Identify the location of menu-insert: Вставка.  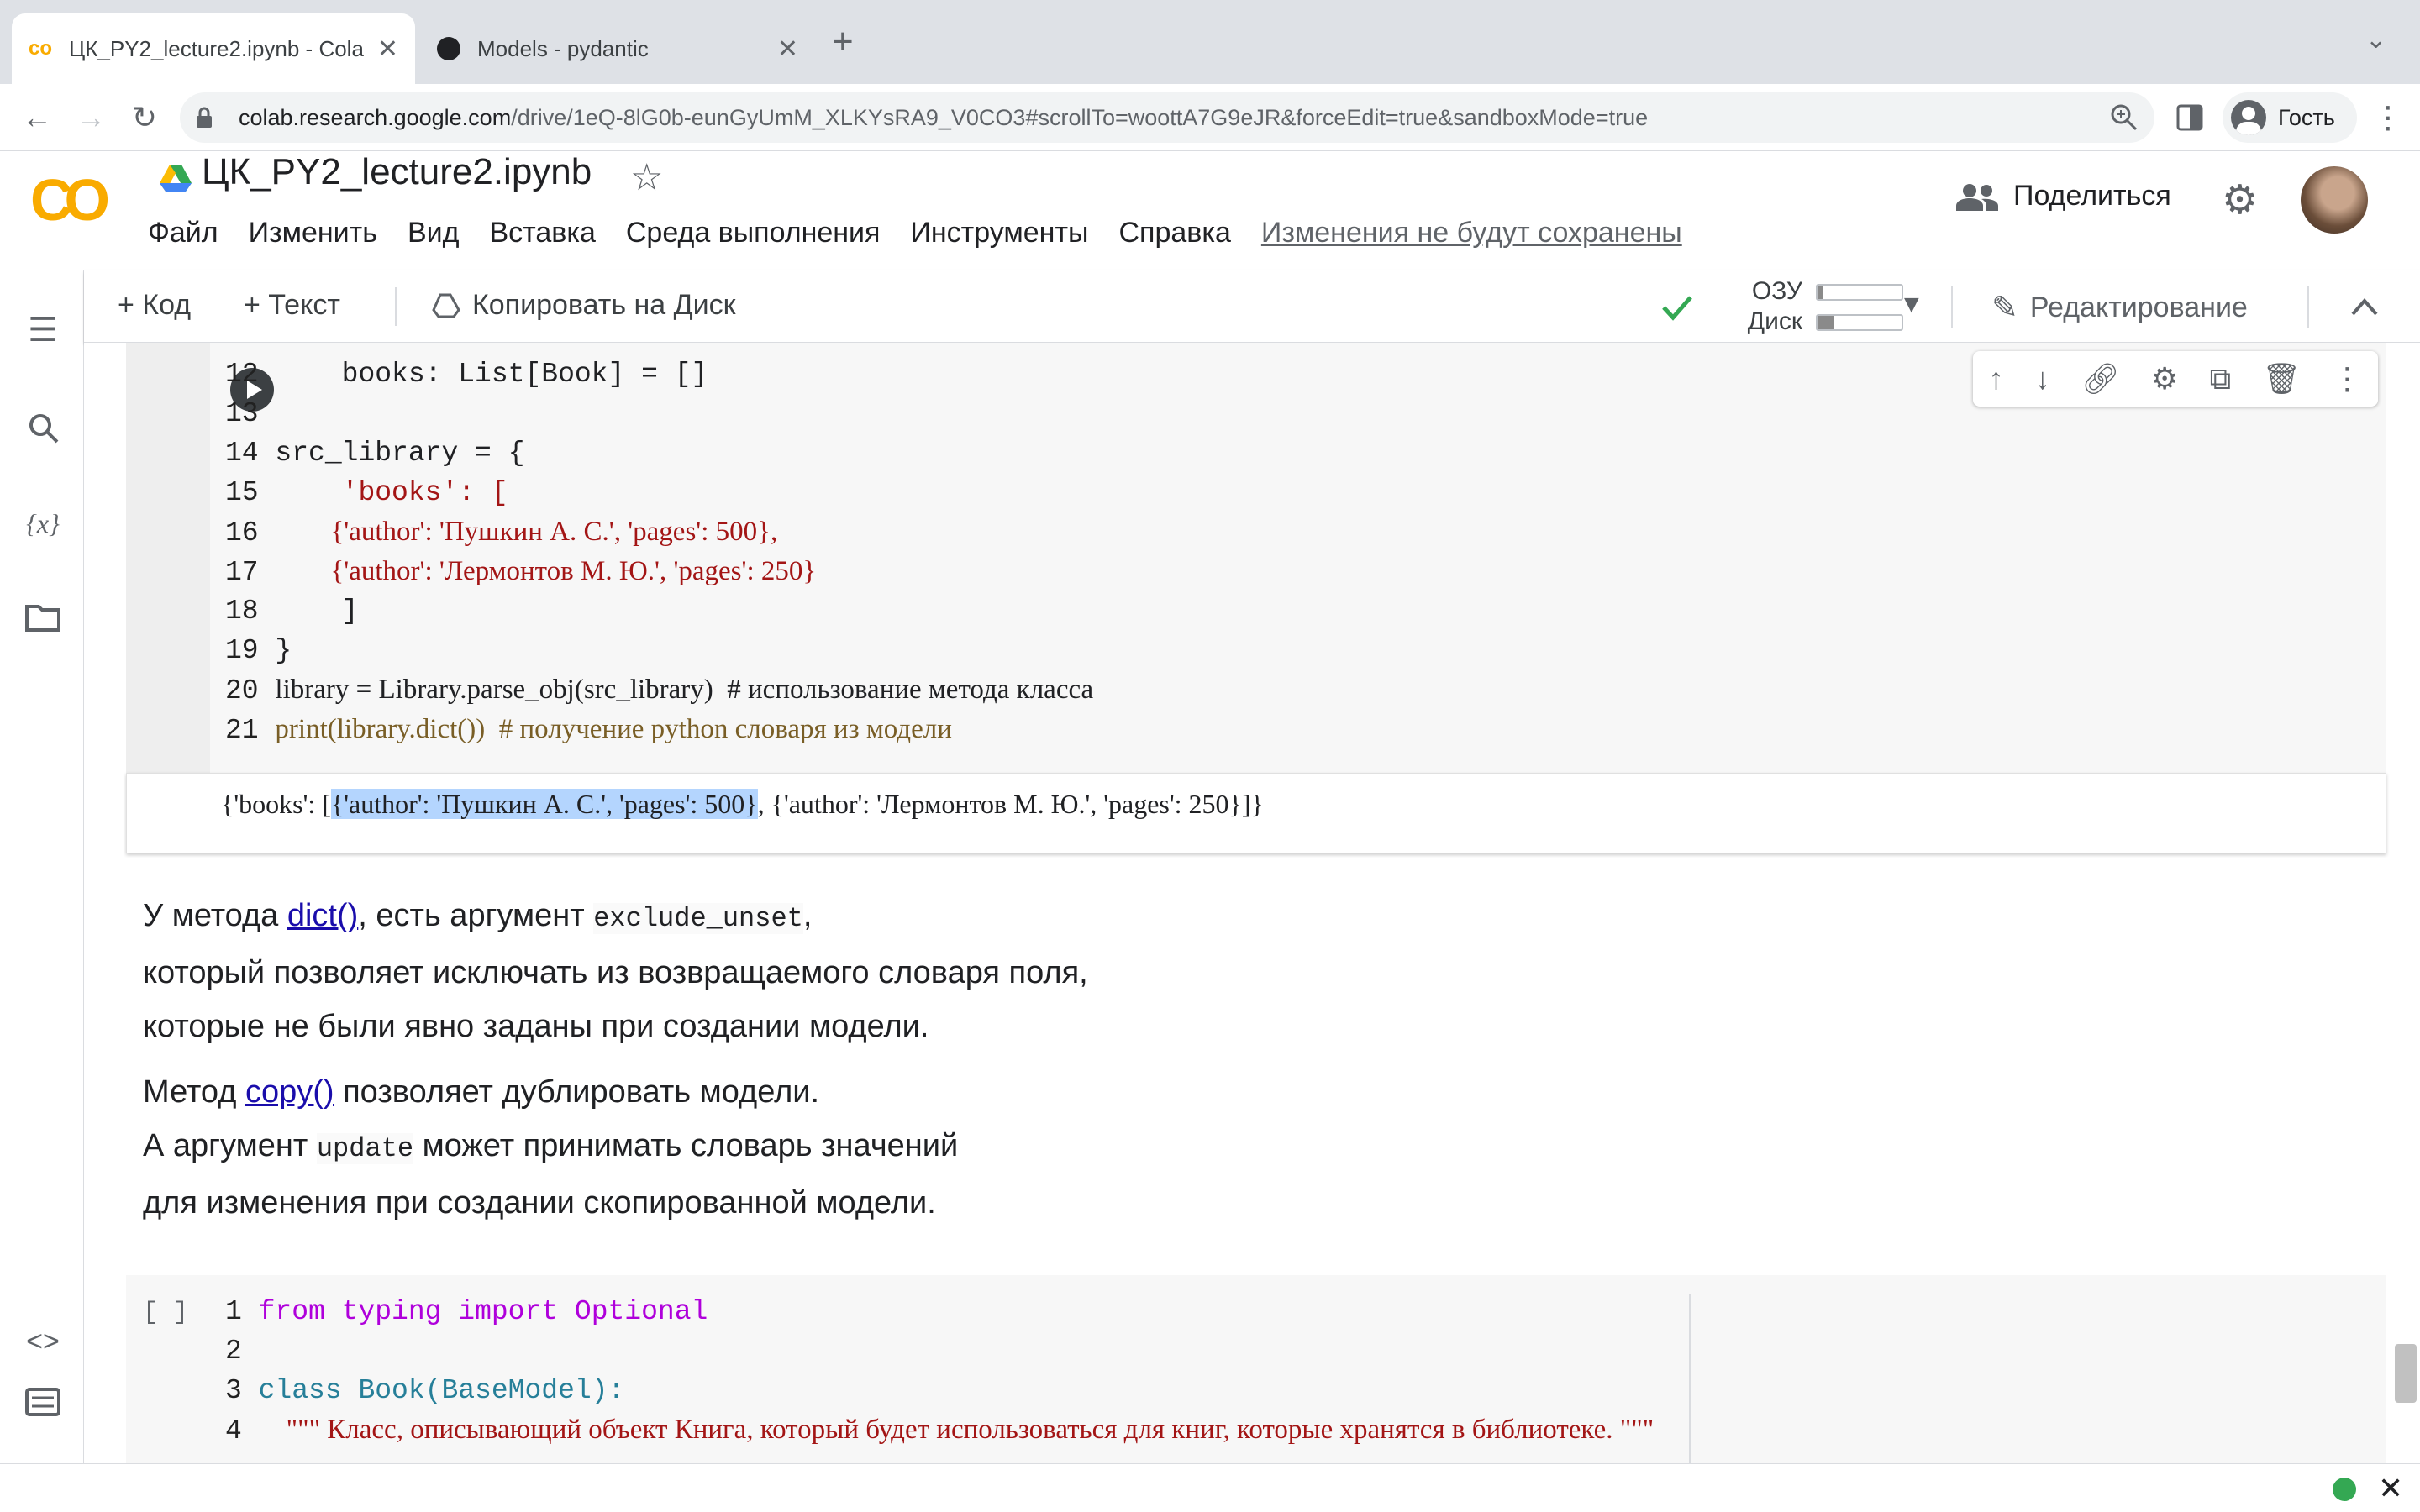
(542, 233).